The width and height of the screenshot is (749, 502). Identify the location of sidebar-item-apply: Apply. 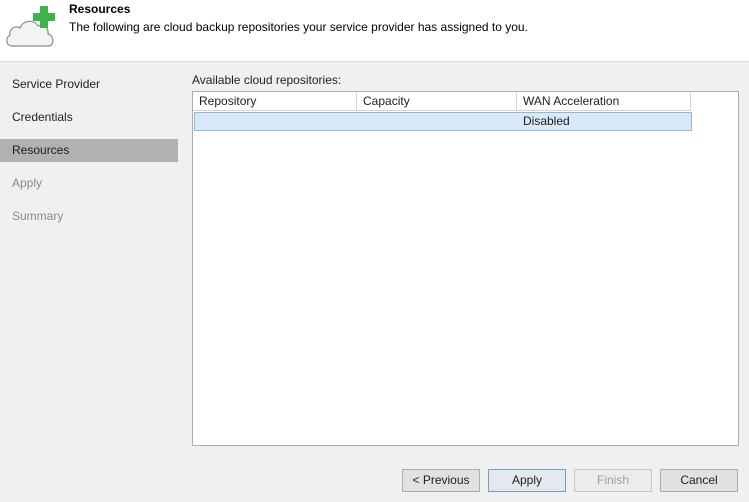
(27, 183).